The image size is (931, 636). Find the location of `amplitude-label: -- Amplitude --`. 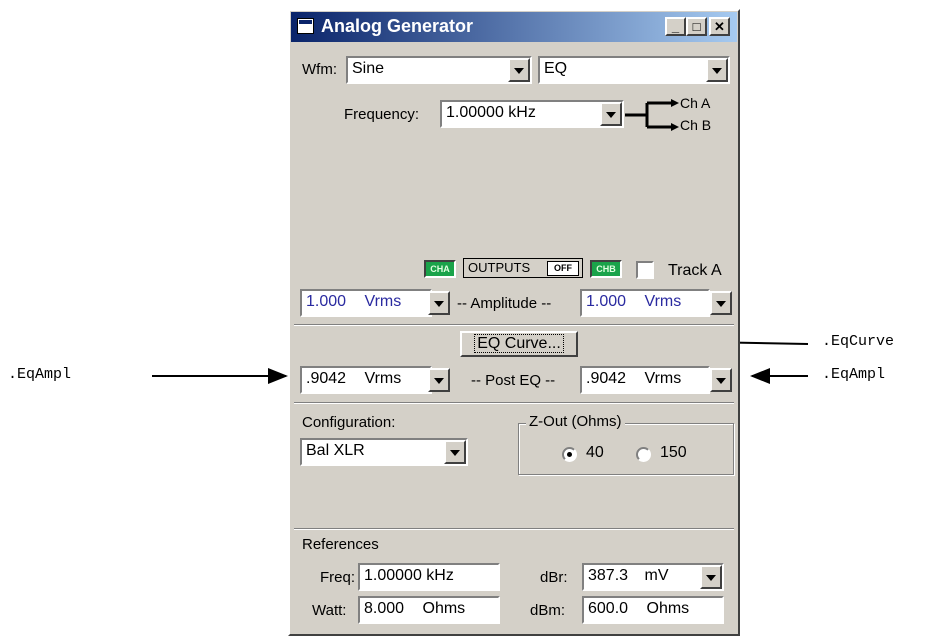

amplitude-label: -- Amplitude -- is located at coordinates (504, 303).